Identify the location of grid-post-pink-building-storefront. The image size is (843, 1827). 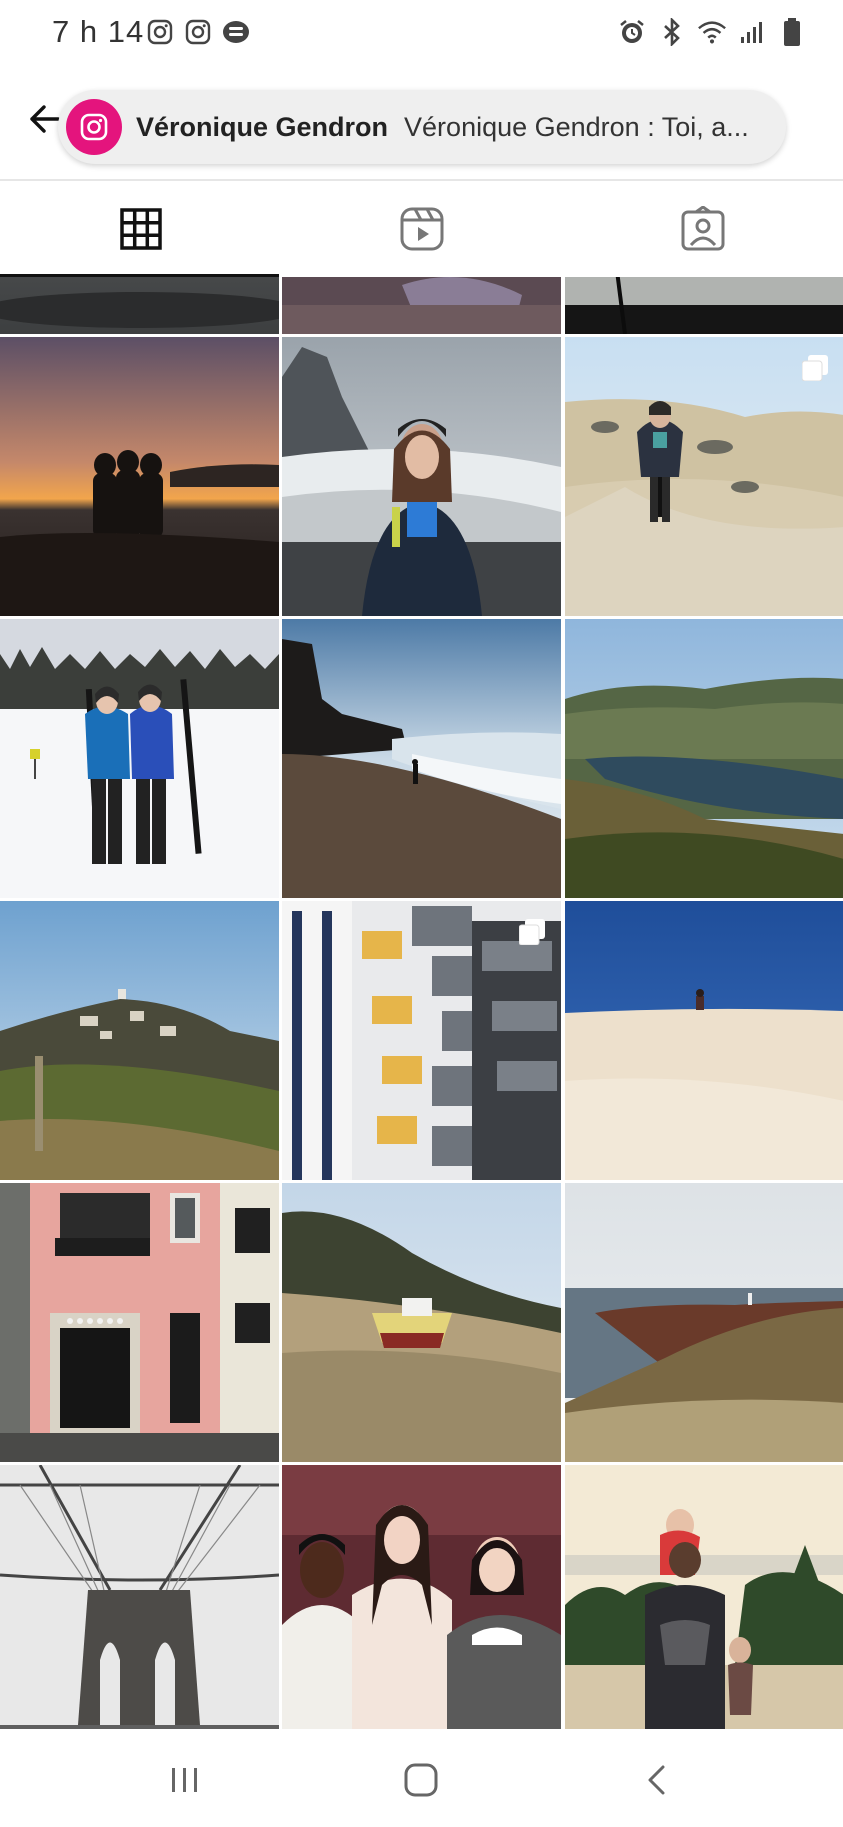
(139, 1322).